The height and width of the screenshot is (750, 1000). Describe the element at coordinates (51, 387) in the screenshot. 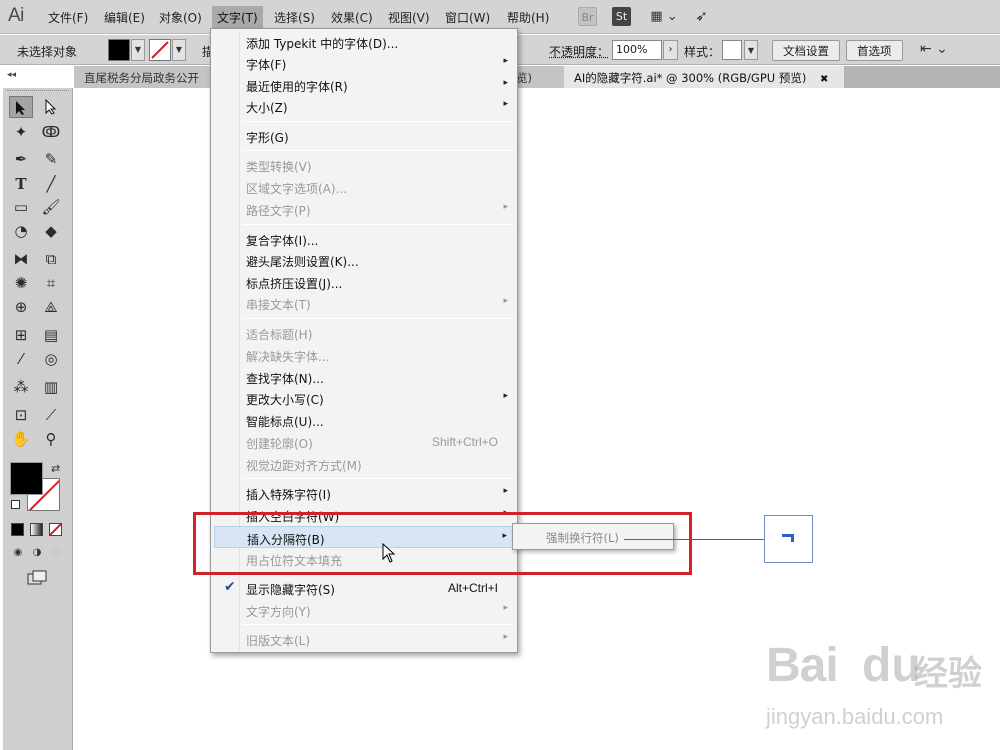

I see `column-graph-tool-icon: ▥` at that location.